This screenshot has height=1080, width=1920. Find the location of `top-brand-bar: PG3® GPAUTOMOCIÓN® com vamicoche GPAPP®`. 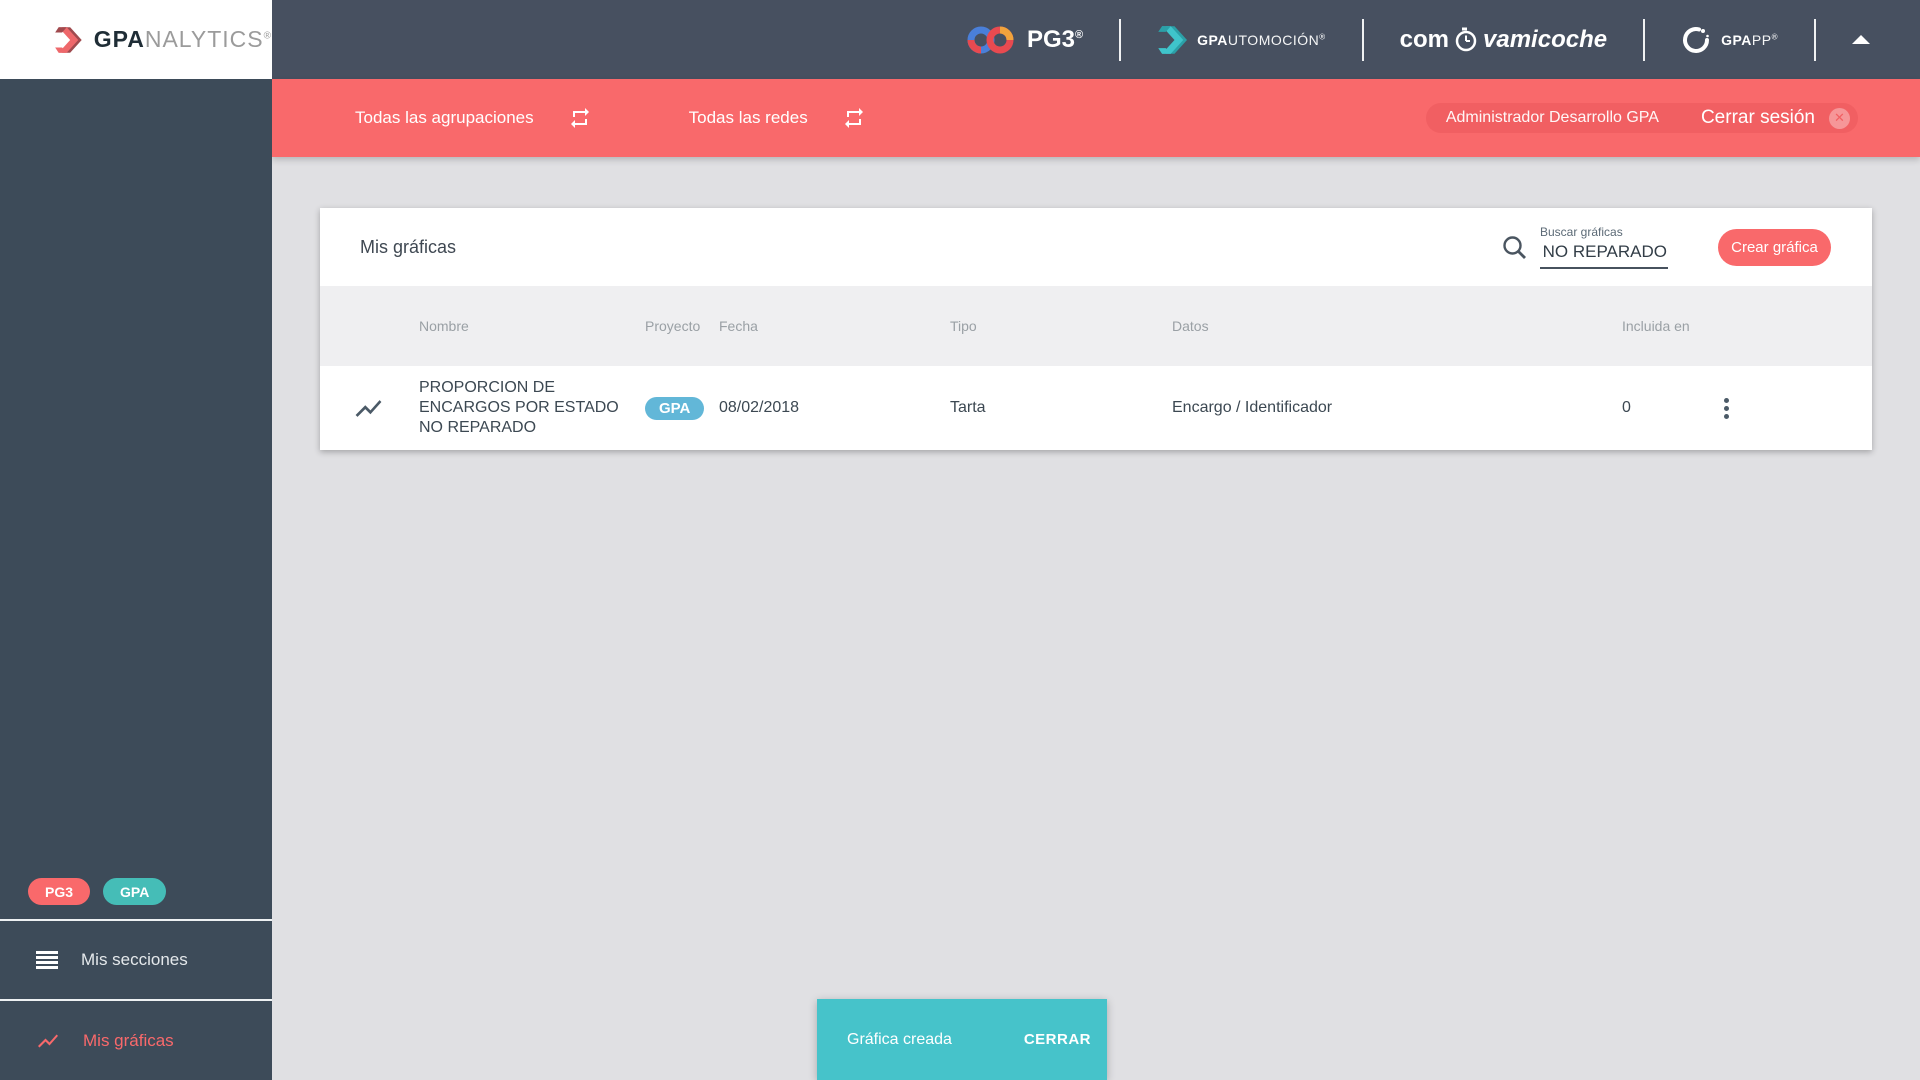

top-brand-bar: PG3® GPAUTOMOCIÓN® com vamicoche GPAPP® is located at coordinates (1096, 39).